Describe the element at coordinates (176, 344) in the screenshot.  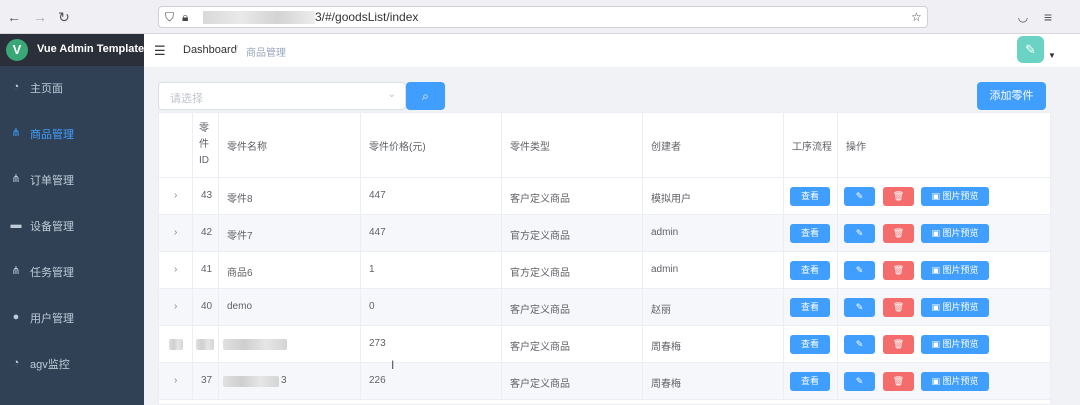
I see `expand-cell` at that location.